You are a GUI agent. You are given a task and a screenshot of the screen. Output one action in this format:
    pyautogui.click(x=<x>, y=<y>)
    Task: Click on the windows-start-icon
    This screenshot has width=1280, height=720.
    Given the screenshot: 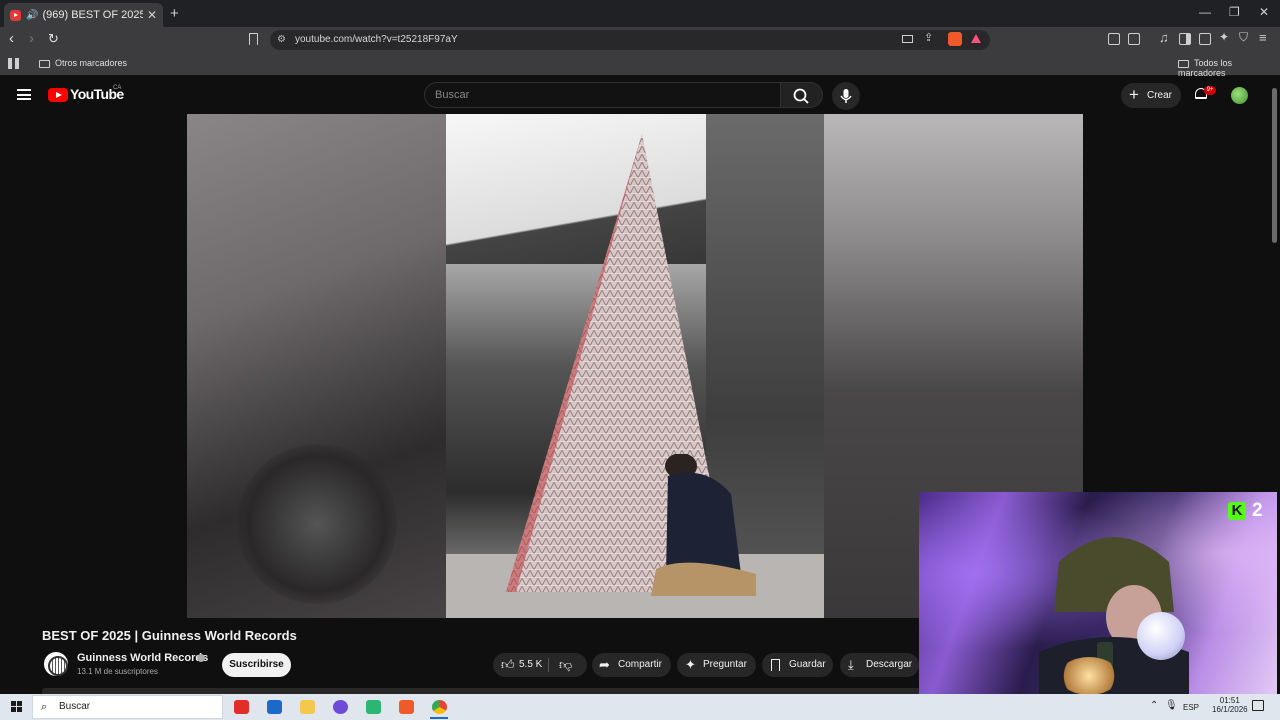 What is the action you would take?
    pyautogui.click(x=16, y=706)
    